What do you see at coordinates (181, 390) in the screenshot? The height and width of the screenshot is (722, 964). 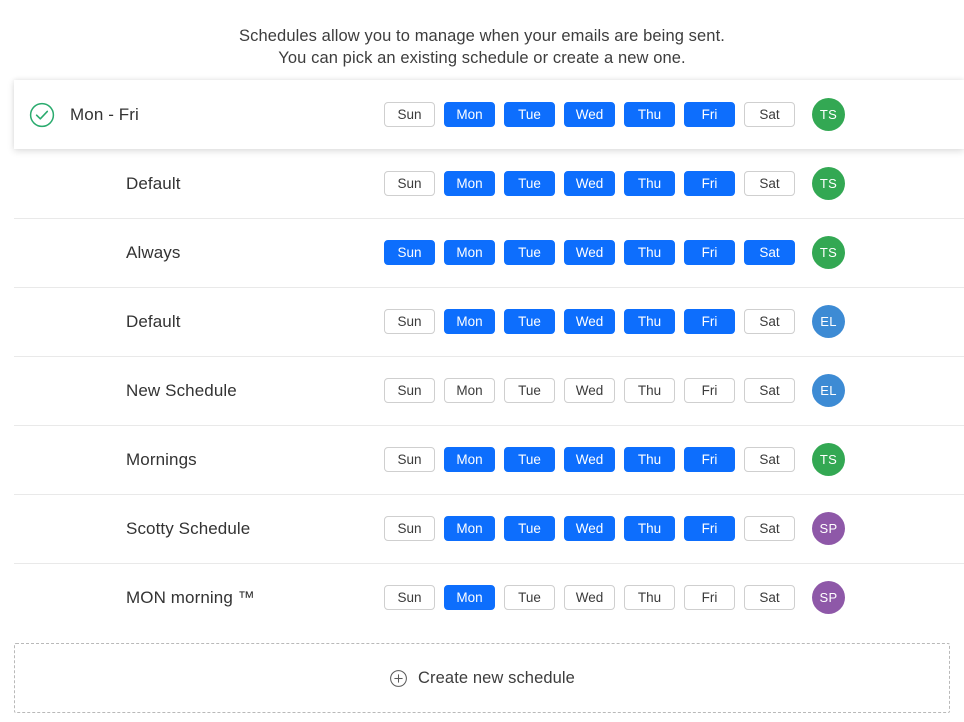 I see `schedule-name: New Schedule` at bounding box center [181, 390].